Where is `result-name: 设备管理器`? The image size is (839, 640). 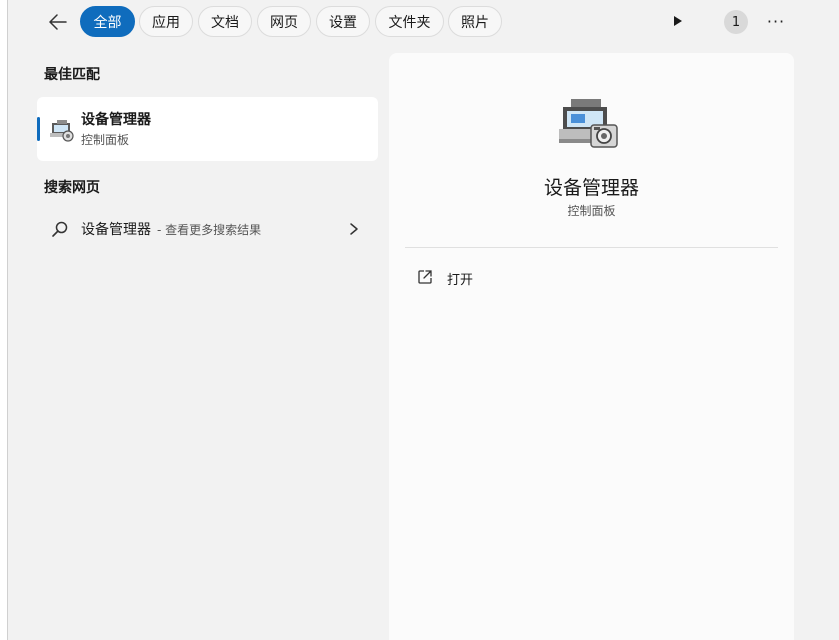 result-name: 设备管理器 is located at coordinates (116, 120).